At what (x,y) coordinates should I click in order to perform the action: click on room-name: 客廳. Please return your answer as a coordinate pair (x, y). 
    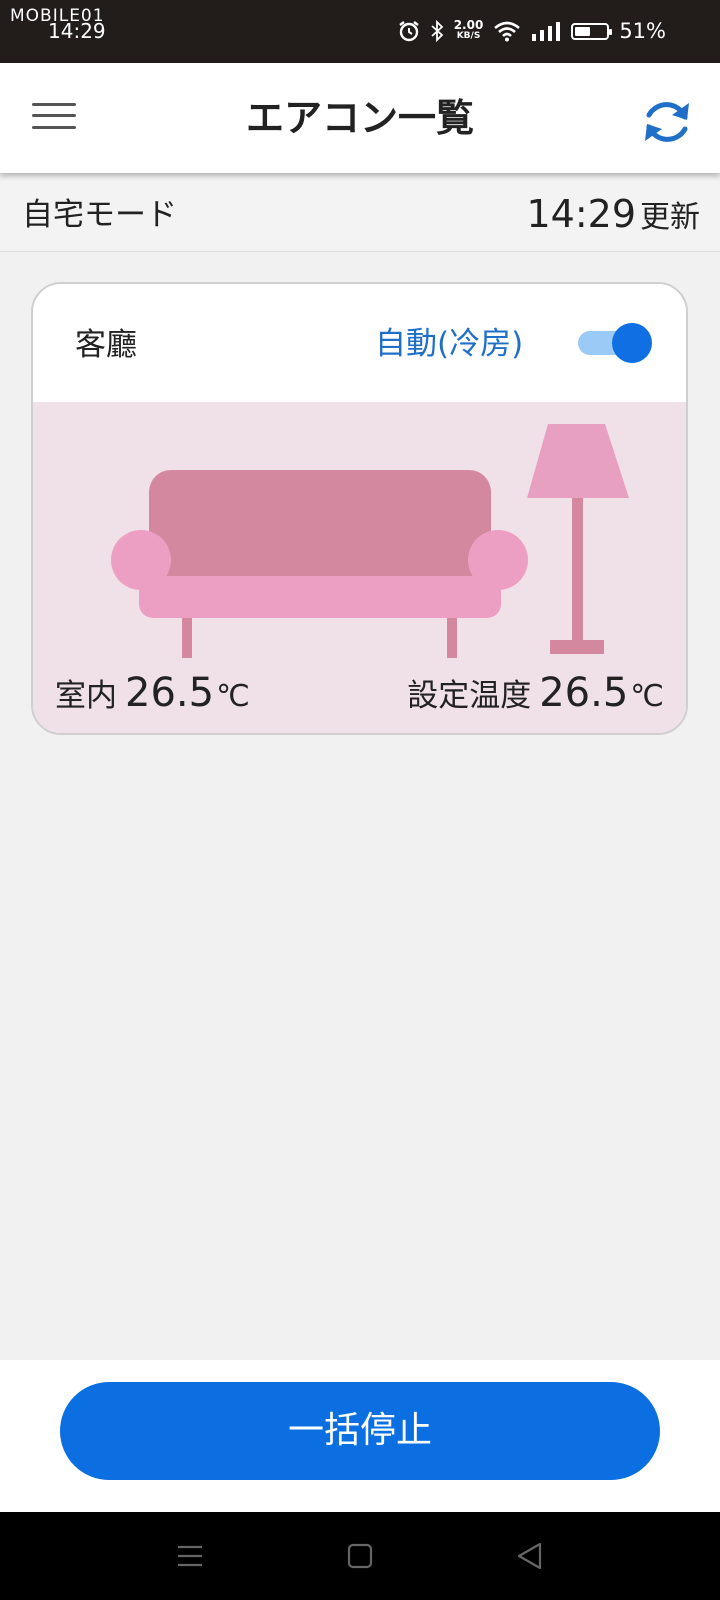
    Looking at the image, I should click on (106, 345).